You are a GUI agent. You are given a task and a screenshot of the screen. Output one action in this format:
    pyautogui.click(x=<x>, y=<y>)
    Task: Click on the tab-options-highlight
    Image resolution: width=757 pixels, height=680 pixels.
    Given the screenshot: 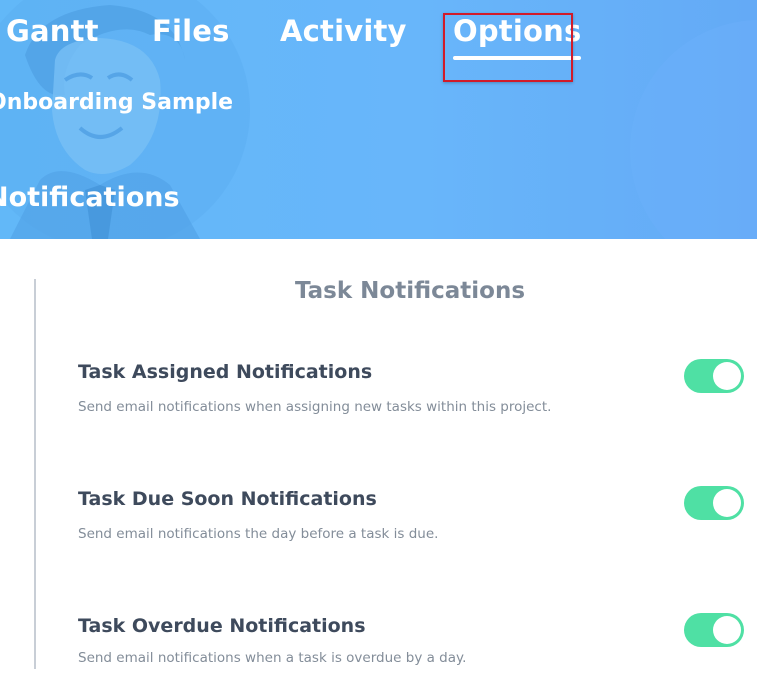 What is the action you would take?
    pyautogui.click(x=508, y=47)
    